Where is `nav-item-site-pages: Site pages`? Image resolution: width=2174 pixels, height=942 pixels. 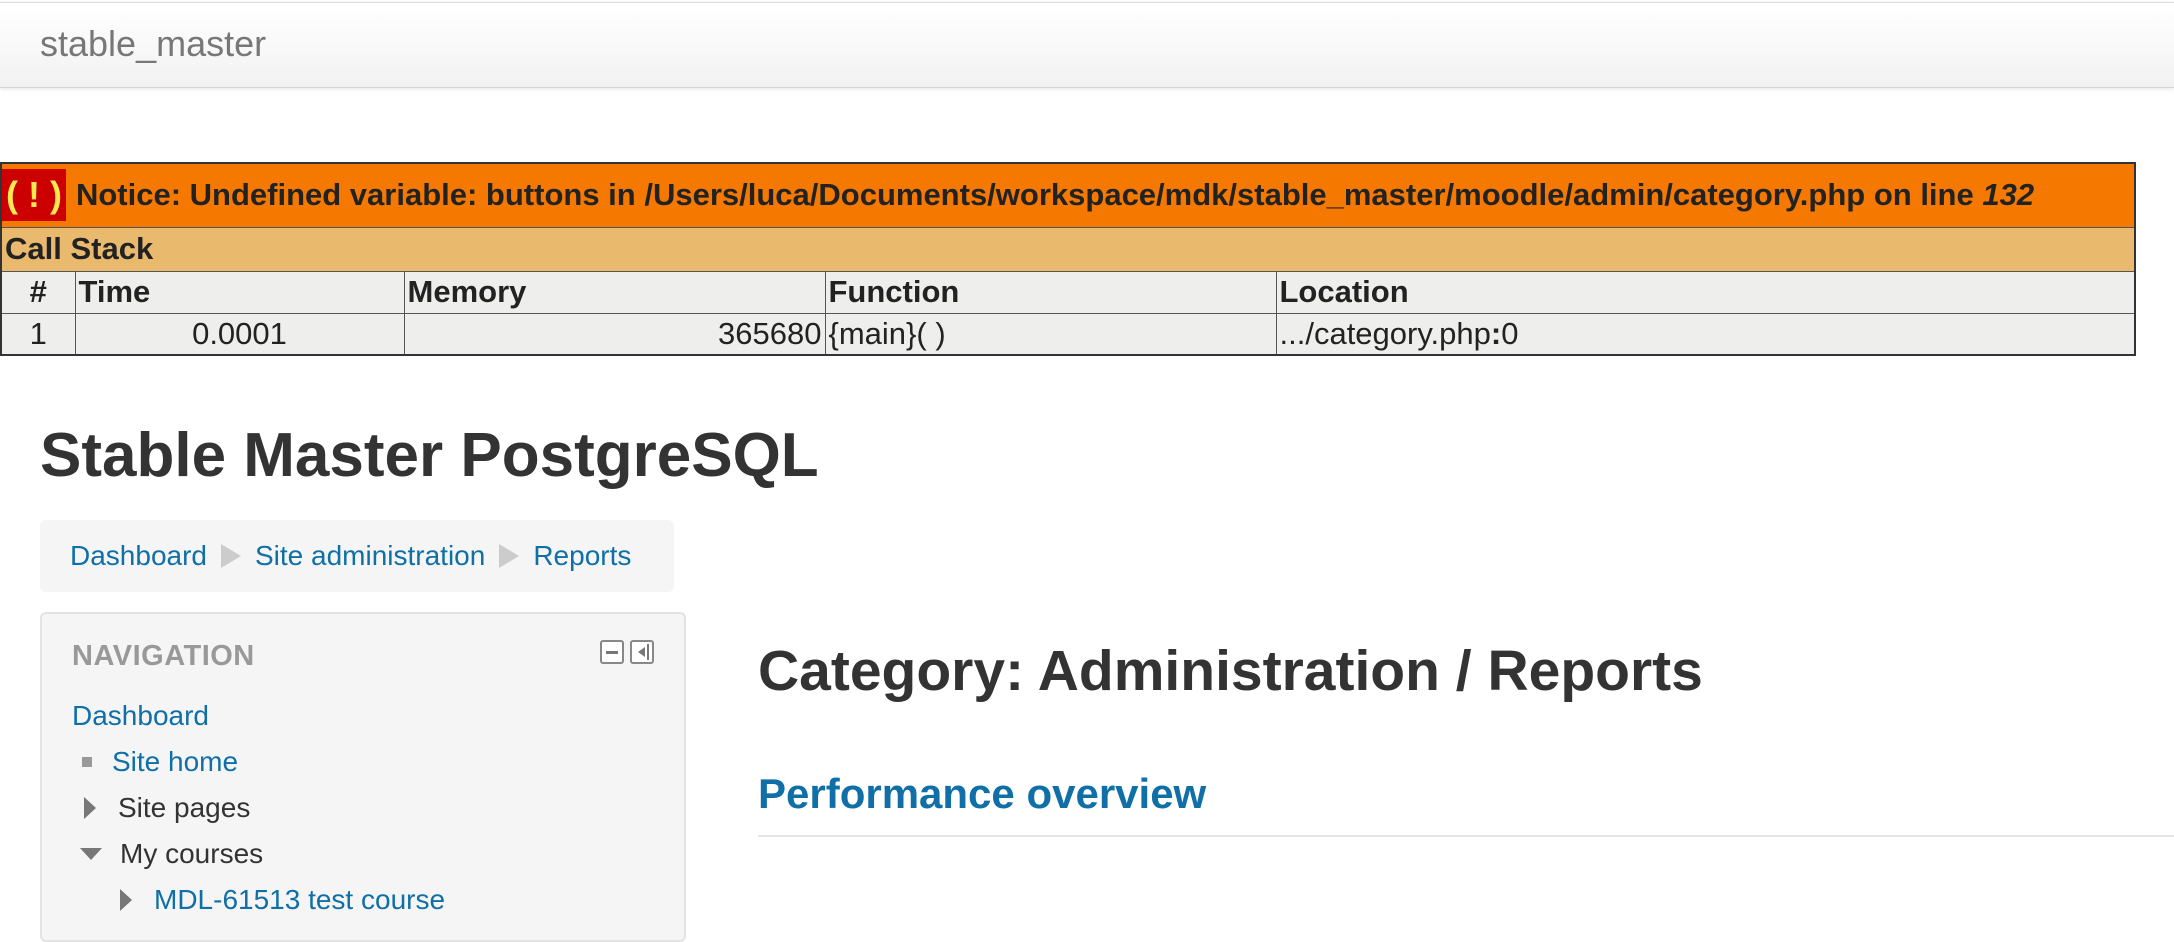 nav-item-site-pages: Site pages is located at coordinates (163, 808).